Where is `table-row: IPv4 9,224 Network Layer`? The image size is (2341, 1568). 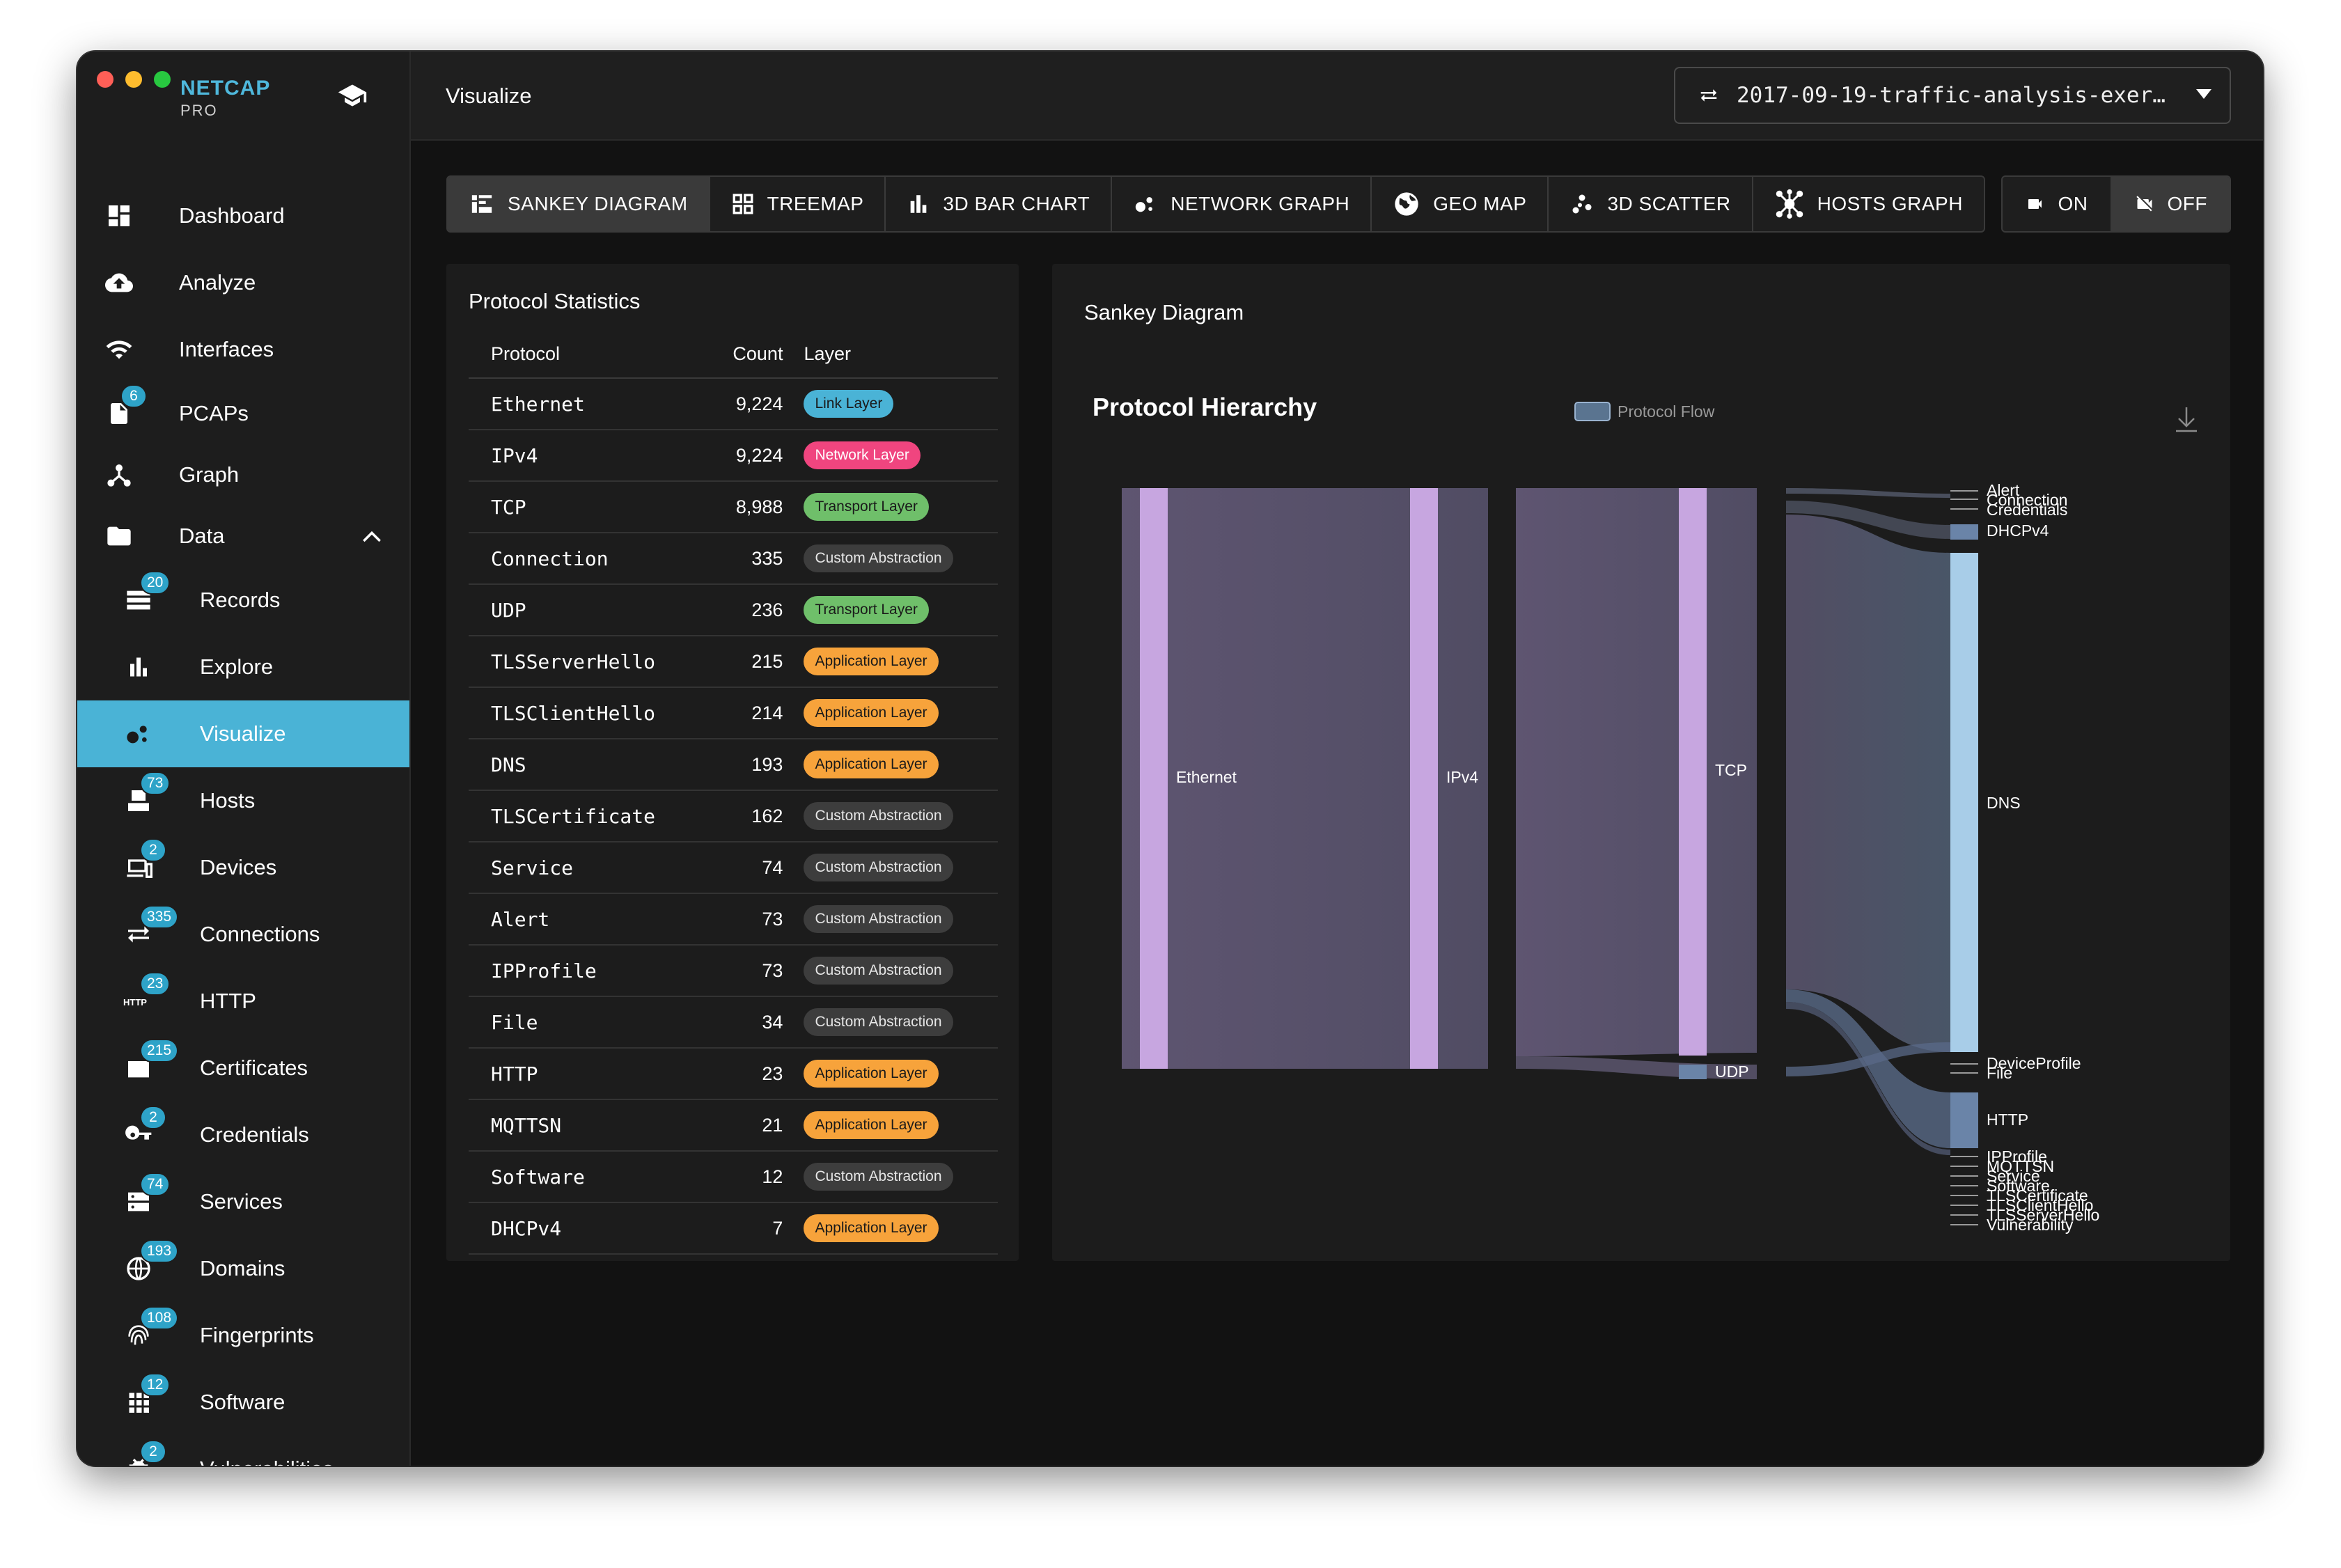 table-row: IPv4 9,224 Network Layer is located at coordinates (733, 456).